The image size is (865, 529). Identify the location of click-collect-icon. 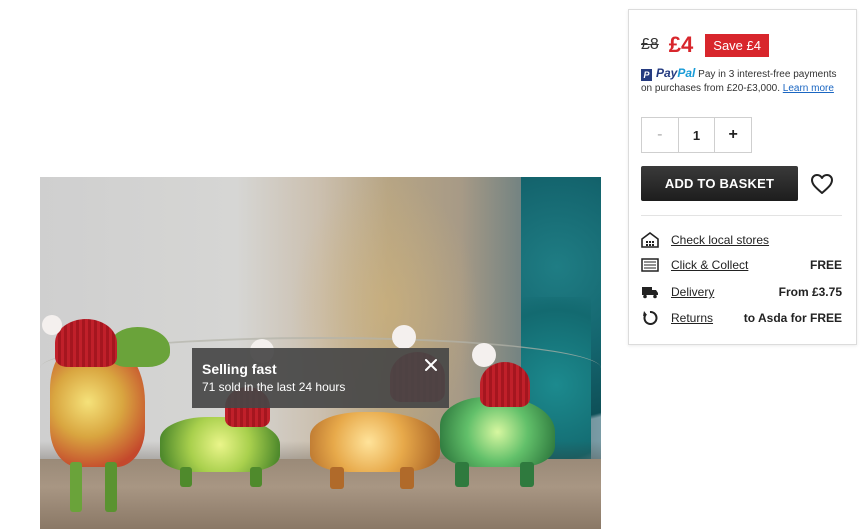
(650, 265).